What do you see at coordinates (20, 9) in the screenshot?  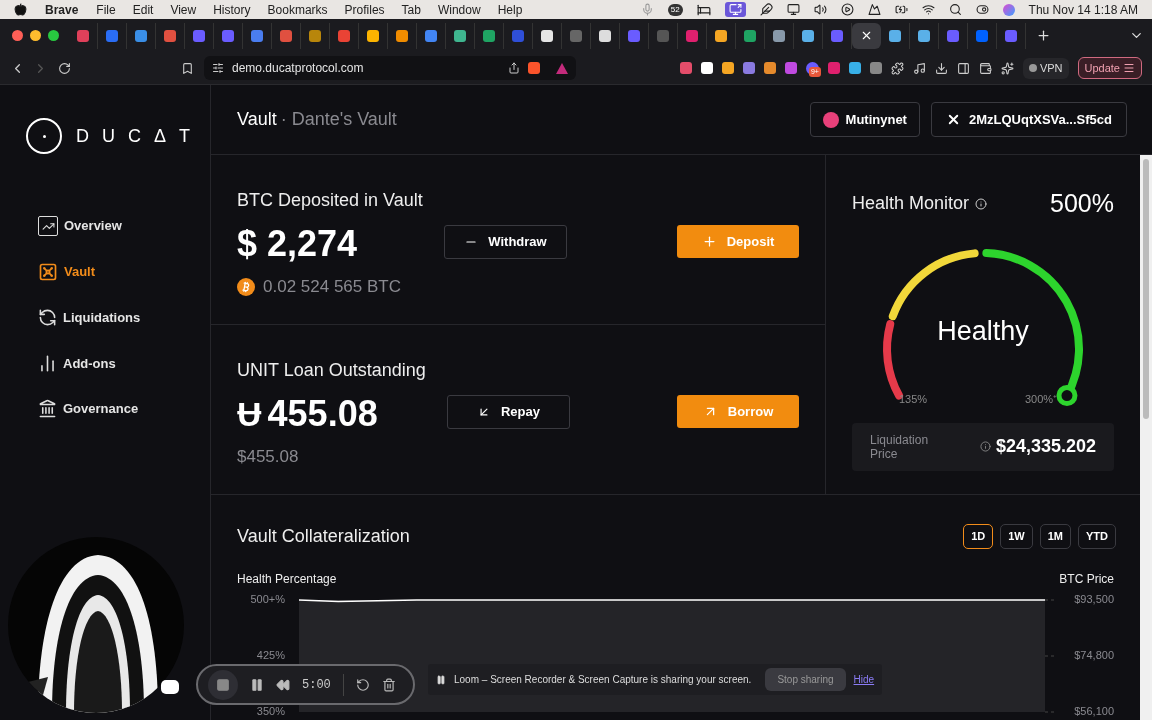 I see `apple-icon` at bounding box center [20, 9].